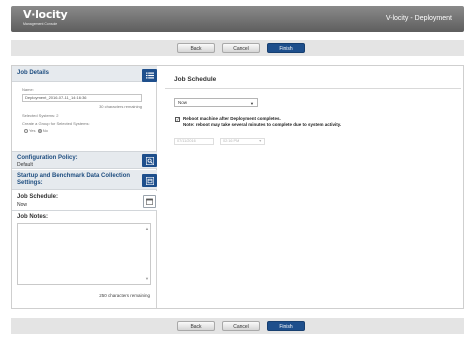 This screenshot has height=348, width=474. Describe the element at coordinates (84, 74) in the screenshot. I see `job-details-header: Job Details` at that location.